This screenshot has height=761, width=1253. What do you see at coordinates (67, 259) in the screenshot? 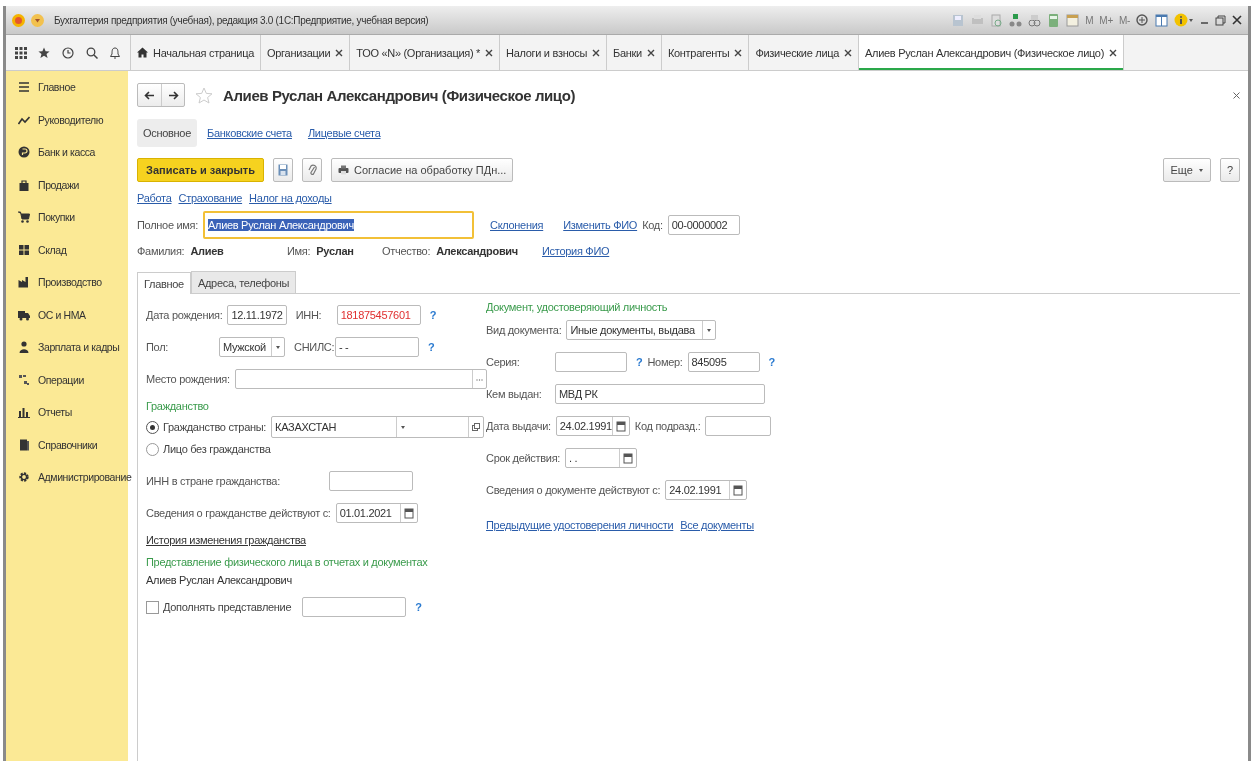
I see `sidebar-item: Склад` at bounding box center [67, 259].